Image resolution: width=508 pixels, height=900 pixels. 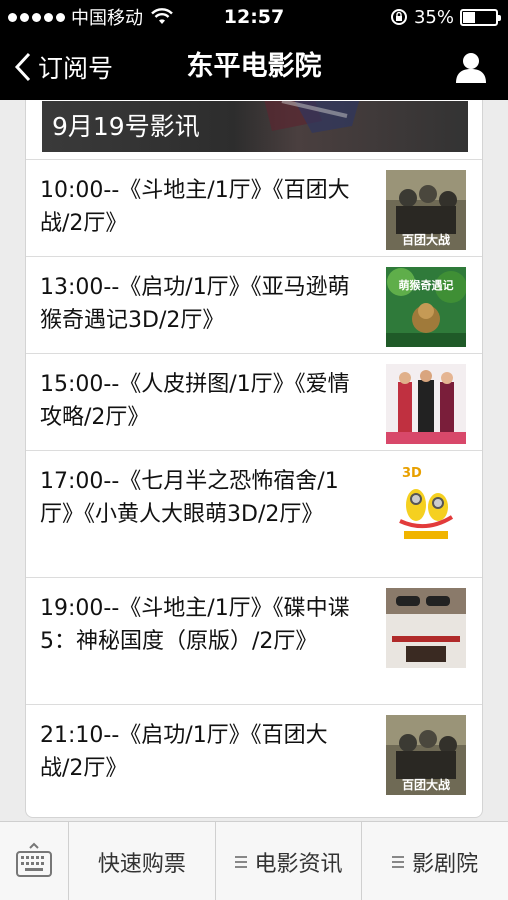 I want to click on keyboard-toggle-button, so click(x=34, y=861).